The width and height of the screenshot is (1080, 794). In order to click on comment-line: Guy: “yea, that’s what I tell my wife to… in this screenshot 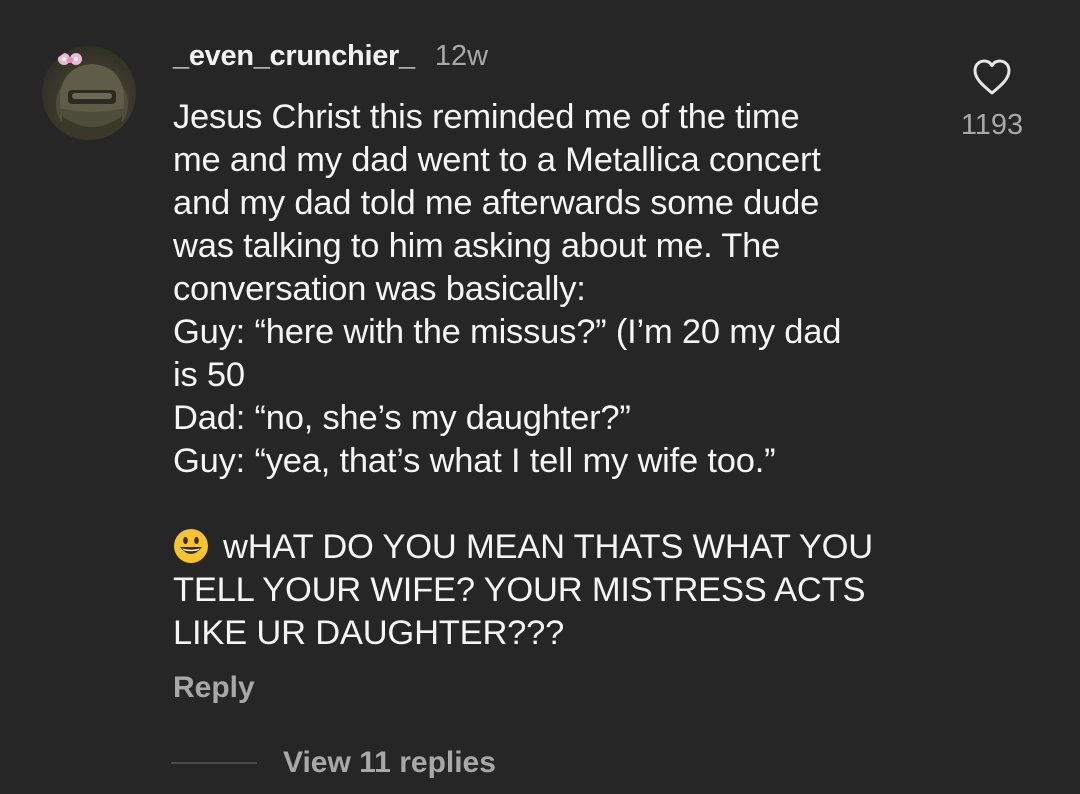, I will do `click(474, 461)`.